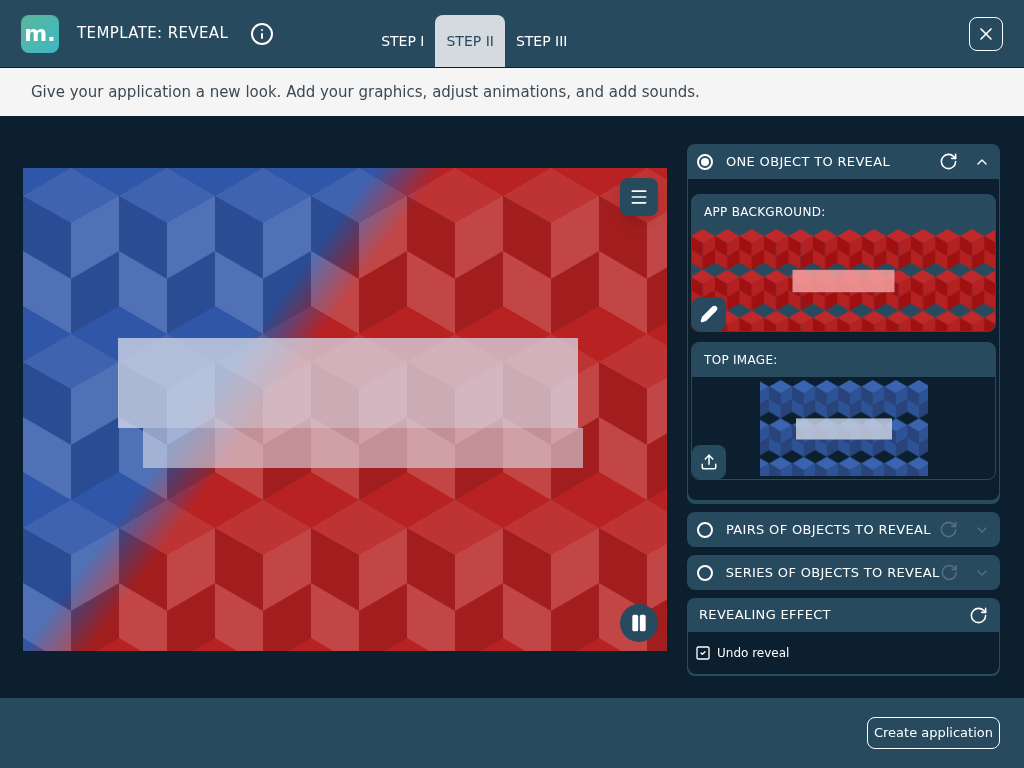  What do you see at coordinates (828, 529) in the screenshot?
I see `section-title: PAIRS OF OBJECTS TO REVEAL` at bounding box center [828, 529].